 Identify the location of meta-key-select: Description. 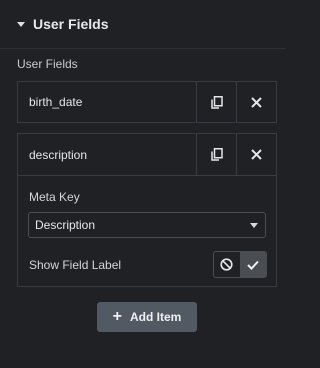
(147, 225).